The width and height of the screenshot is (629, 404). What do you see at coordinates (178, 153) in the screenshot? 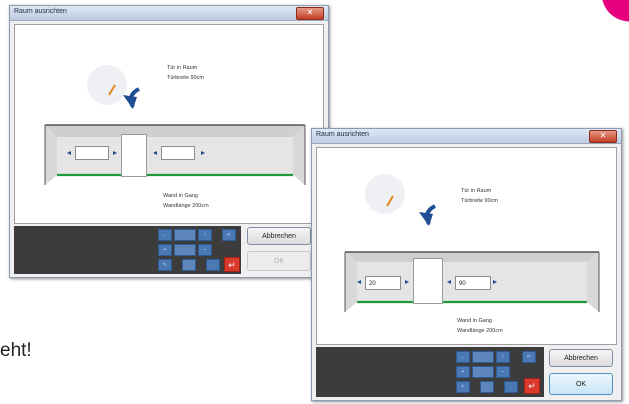
I see `right-distance-input` at bounding box center [178, 153].